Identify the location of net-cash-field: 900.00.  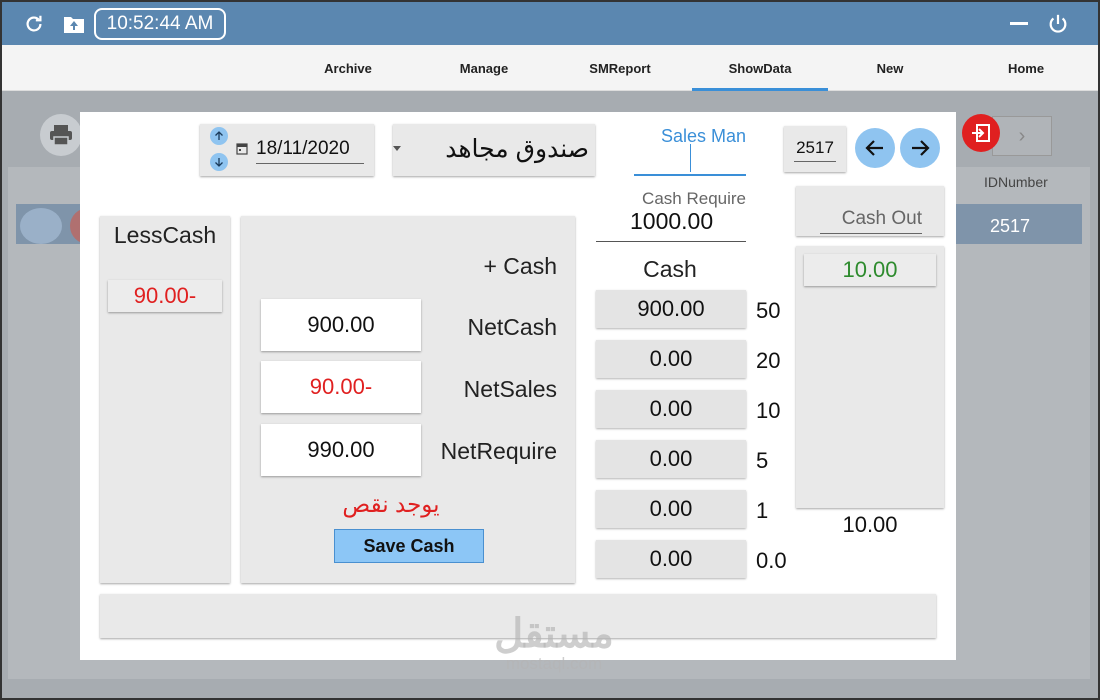
(341, 325).